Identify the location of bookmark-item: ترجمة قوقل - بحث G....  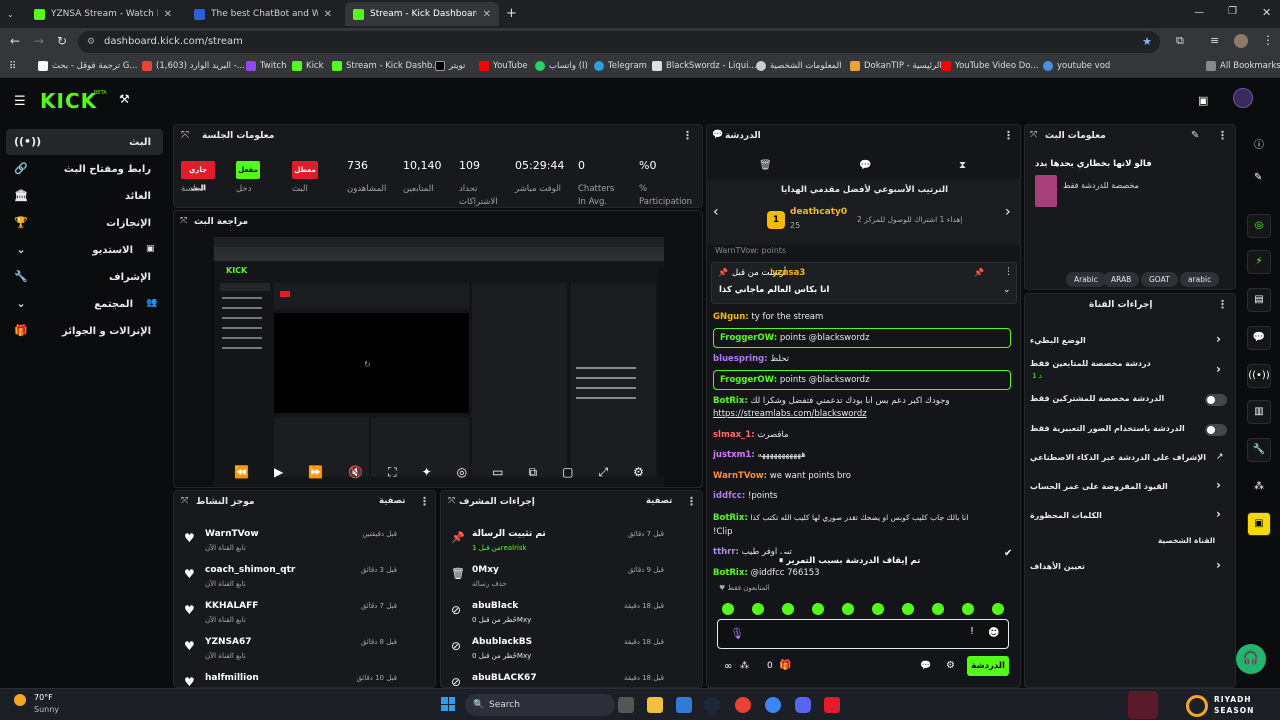
(88, 66).